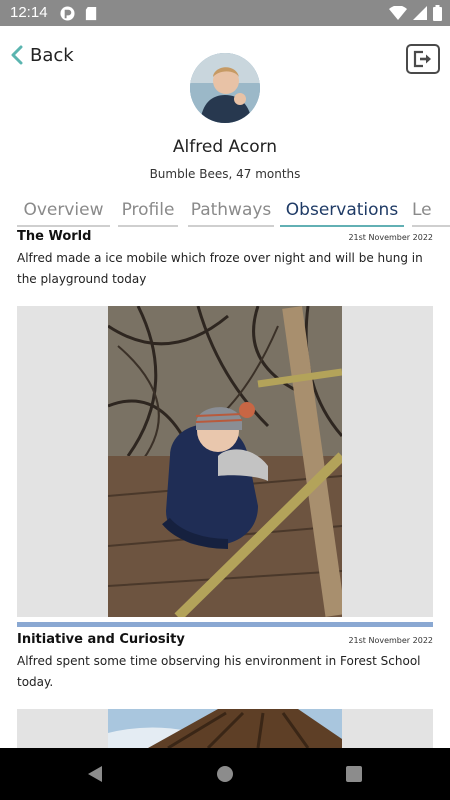 This screenshot has width=450, height=800. I want to click on back-label: Back, so click(52, 55).